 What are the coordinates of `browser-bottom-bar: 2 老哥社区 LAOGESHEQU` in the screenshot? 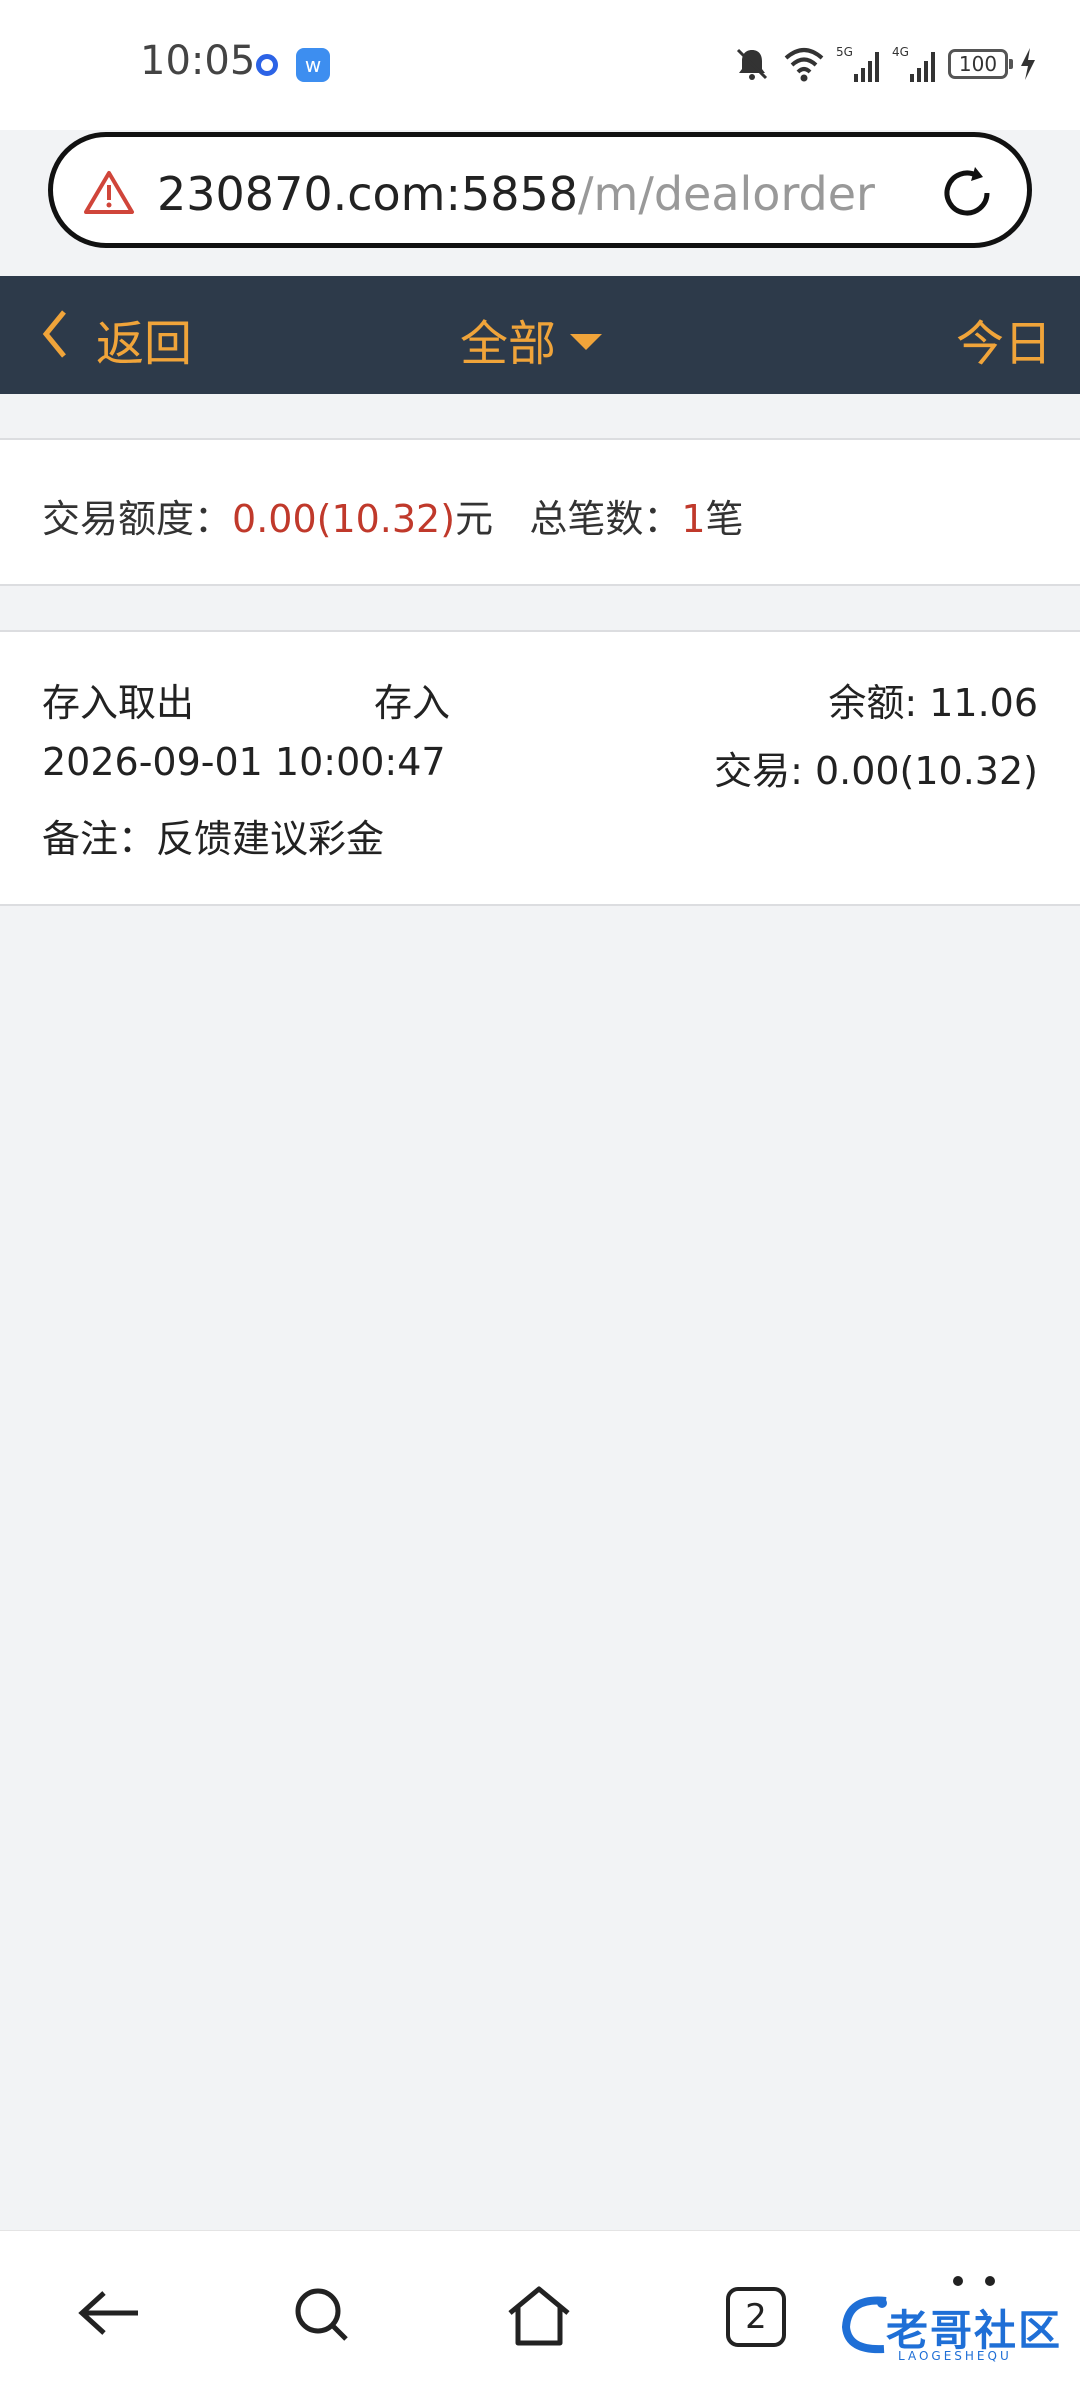 It's located at (540, 2315).